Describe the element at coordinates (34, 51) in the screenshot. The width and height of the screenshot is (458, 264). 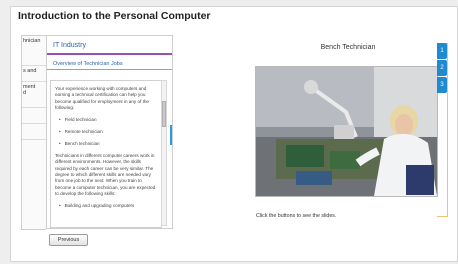
I see `nav-item: hnician` at that location.